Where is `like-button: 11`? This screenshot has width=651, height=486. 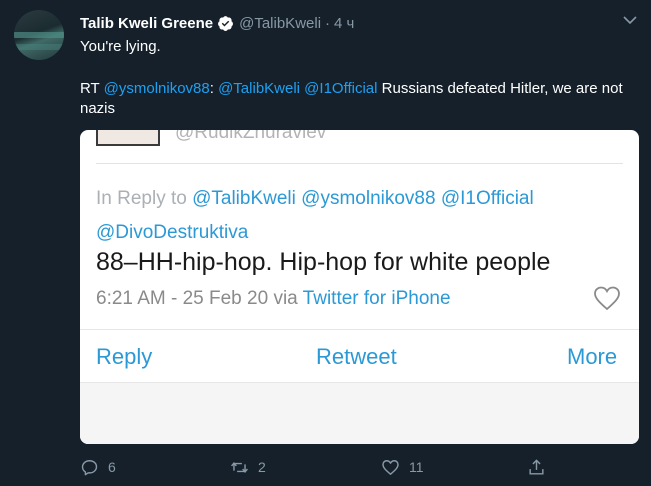 like-button: 11 is located at coordinates (402, 467).